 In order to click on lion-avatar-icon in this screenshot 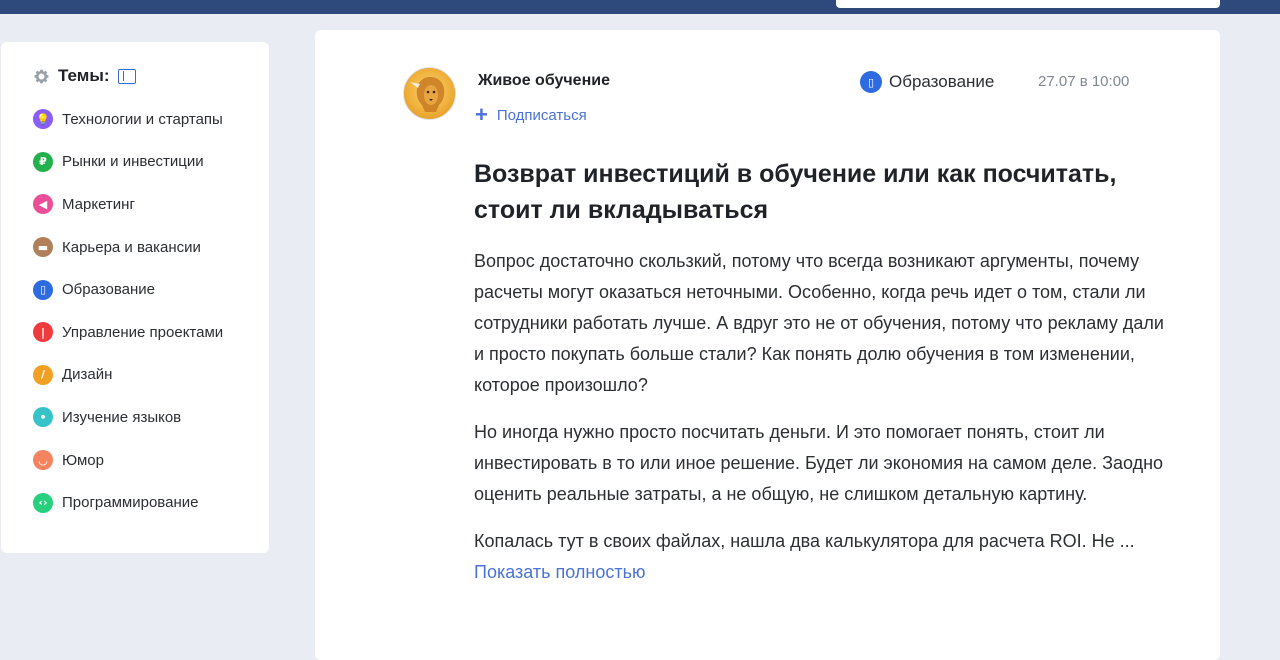, I will do `click(427, 94)`.